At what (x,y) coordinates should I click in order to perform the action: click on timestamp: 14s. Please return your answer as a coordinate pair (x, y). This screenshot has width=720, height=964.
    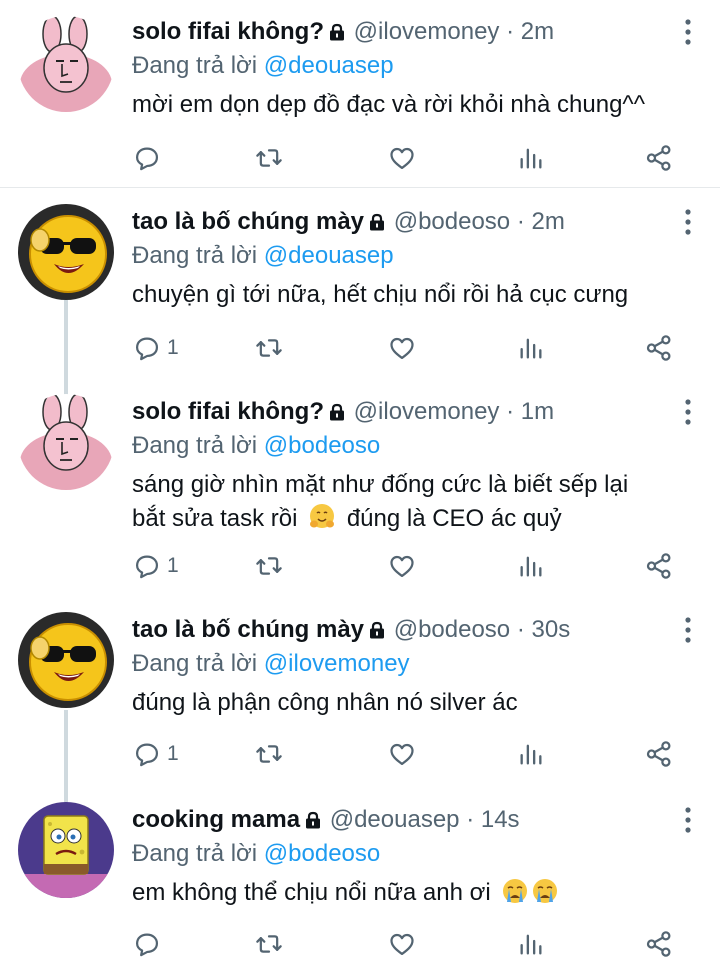
    Looking at the image, I should click on (500, 819).